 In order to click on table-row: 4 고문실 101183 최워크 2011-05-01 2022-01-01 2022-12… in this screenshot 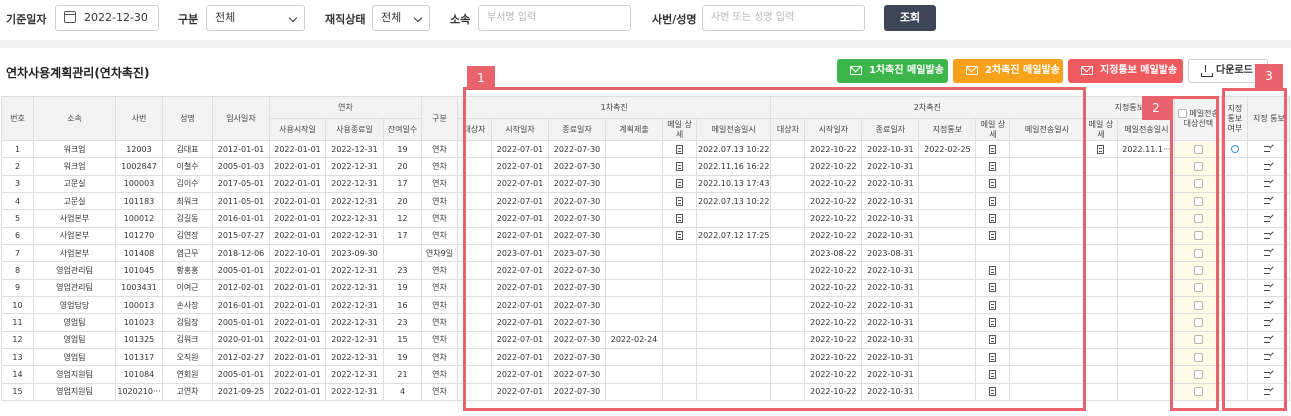, I will do `click(646, 201)`.